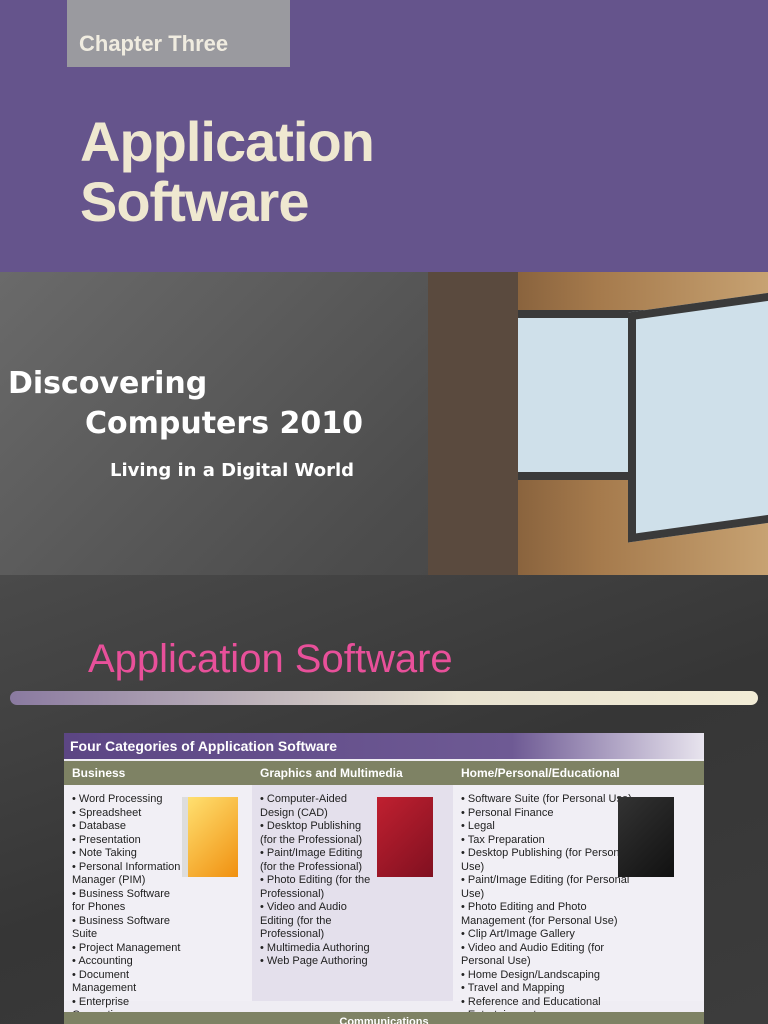 The width and height of the screenshot is (768, 1024). I want to click on office-box-image, so click(210, 837).